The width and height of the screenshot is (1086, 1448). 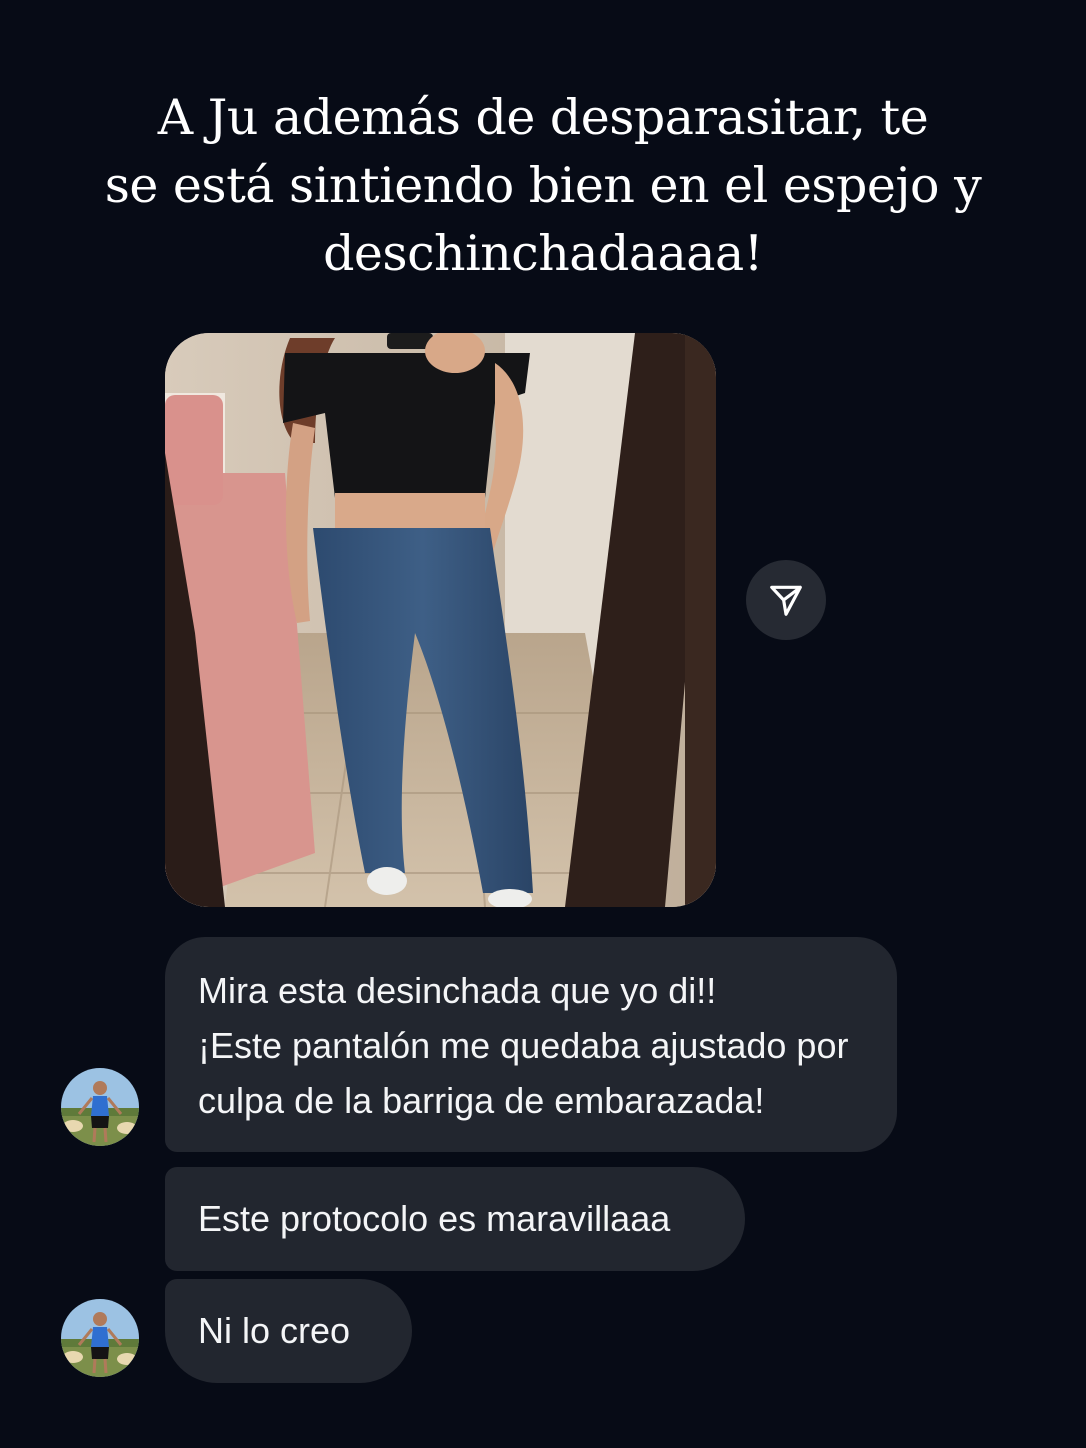 I want to click on message-bubble: Ni lo creo, so click(x=288, y=1331).